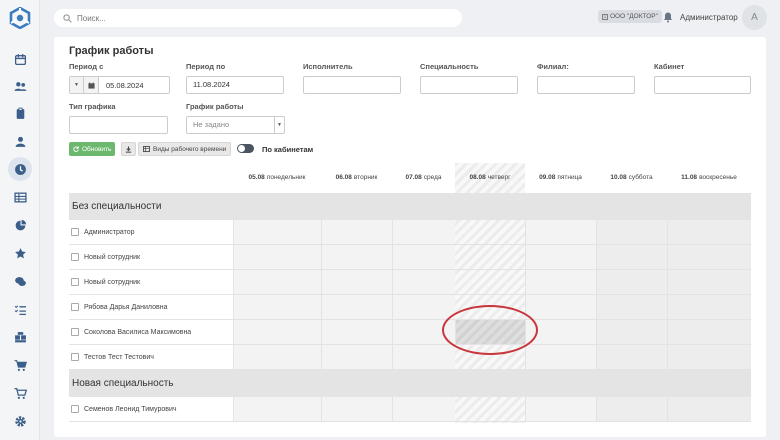 The width and height of the screenshot is (780, 440). What do you see at coordinates (20, 18) in the screenshot?
I see `app-logo-icon` at bounding box center [20, 18].